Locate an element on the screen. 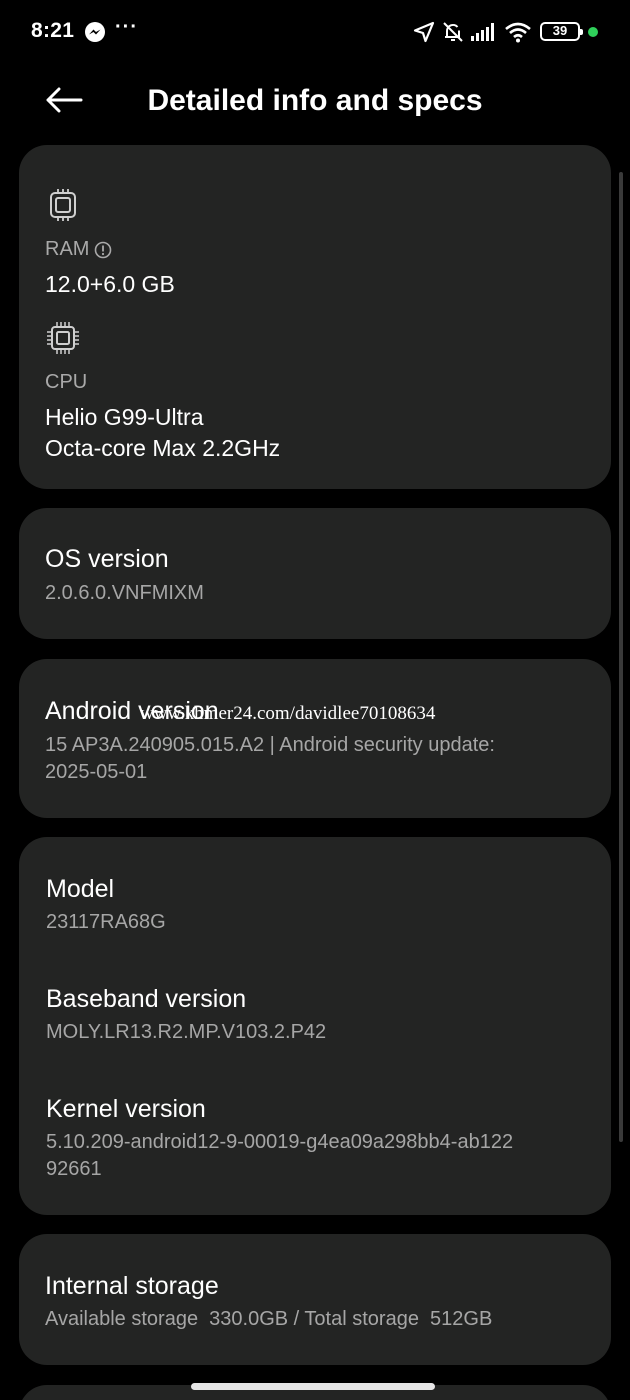 The height and width of the screenshot is (1400, 630). battery-icon: 39 is located at coordinates (561, 31).